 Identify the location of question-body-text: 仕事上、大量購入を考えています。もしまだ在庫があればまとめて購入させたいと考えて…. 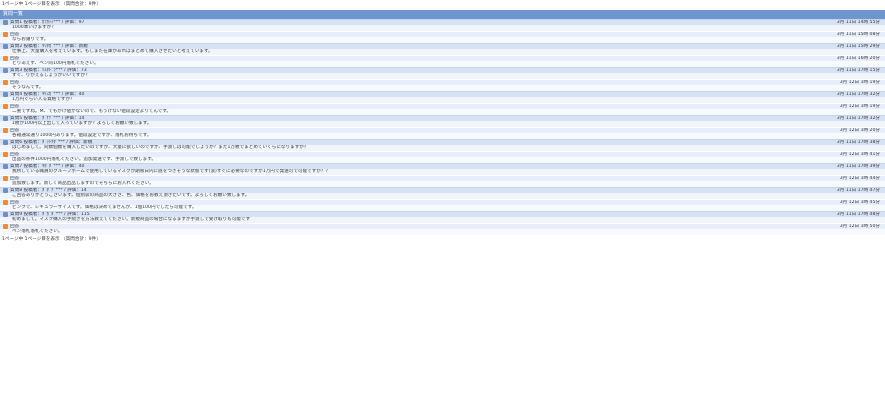
(112, 51).